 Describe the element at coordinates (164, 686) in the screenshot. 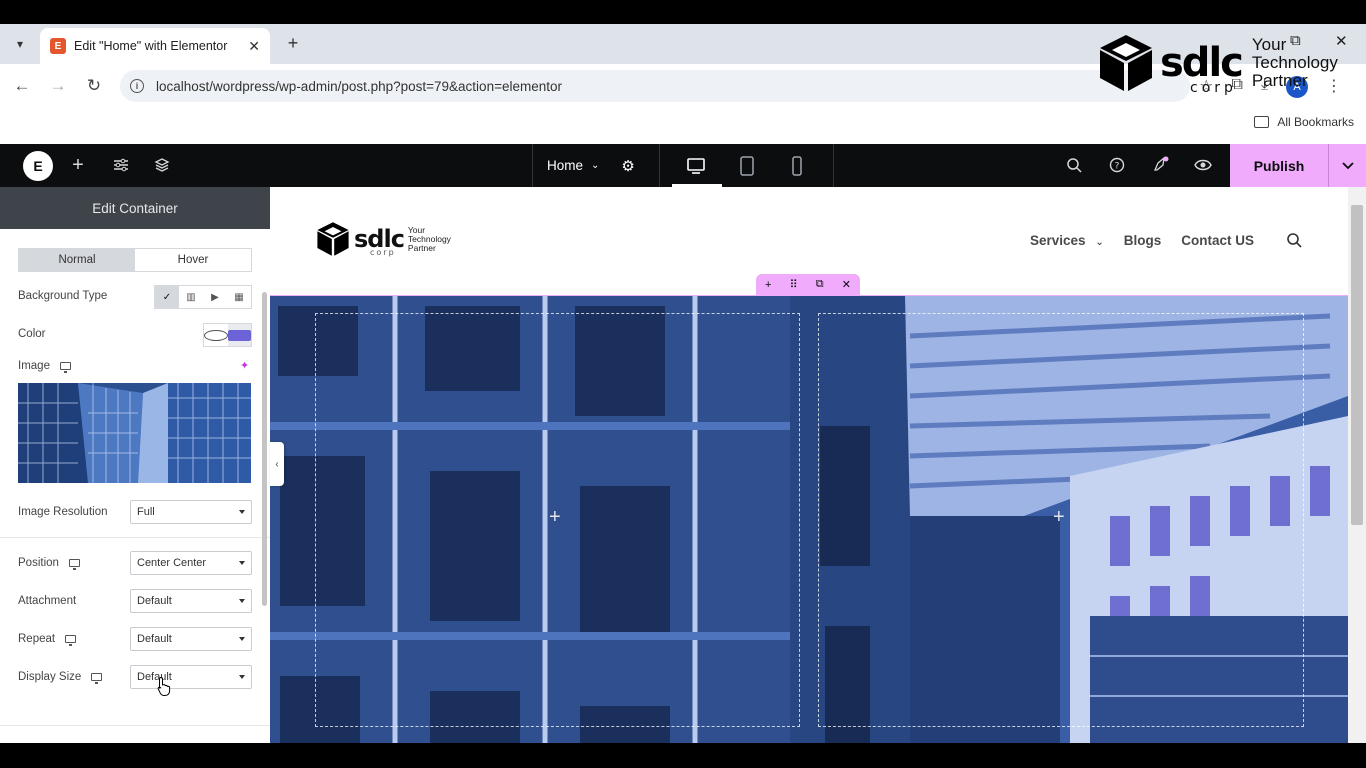

I see `hand-cursor-icon` at that location.